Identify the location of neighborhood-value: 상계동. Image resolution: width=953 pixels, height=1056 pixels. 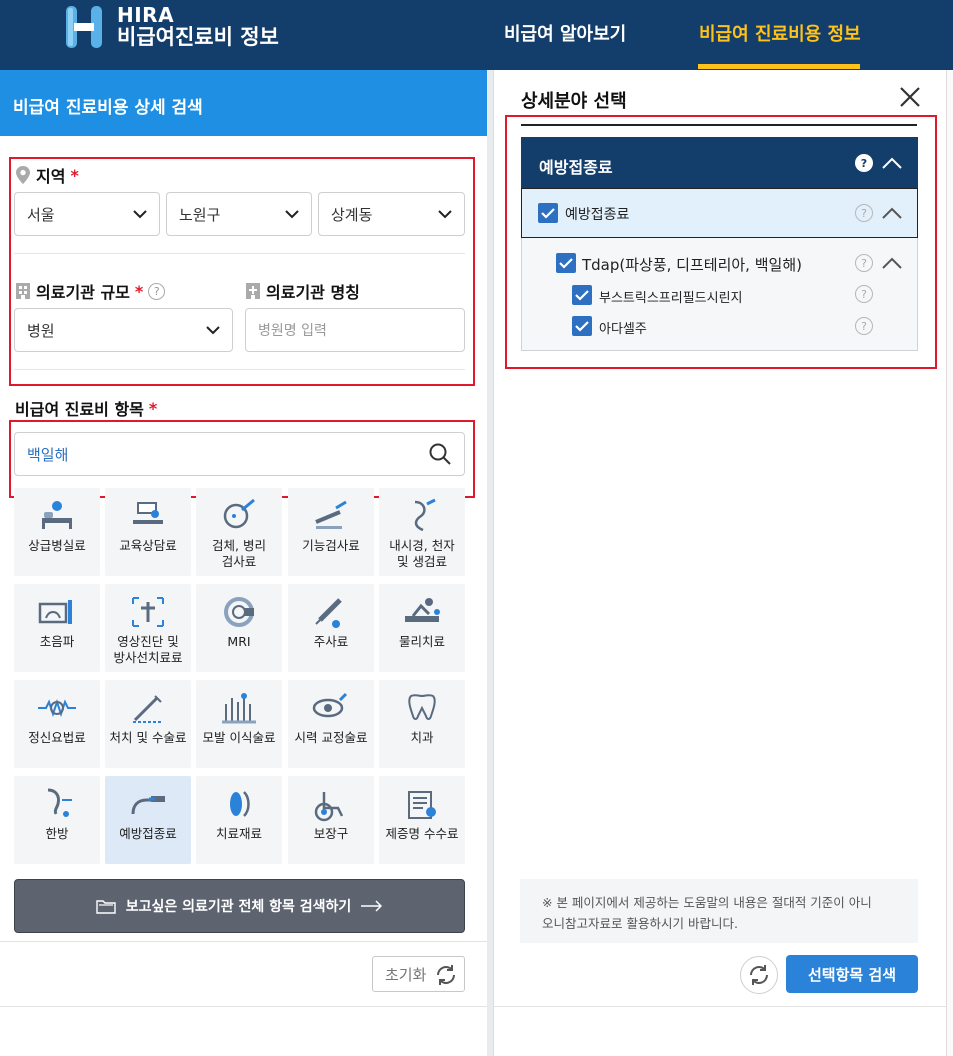
(352, 214).